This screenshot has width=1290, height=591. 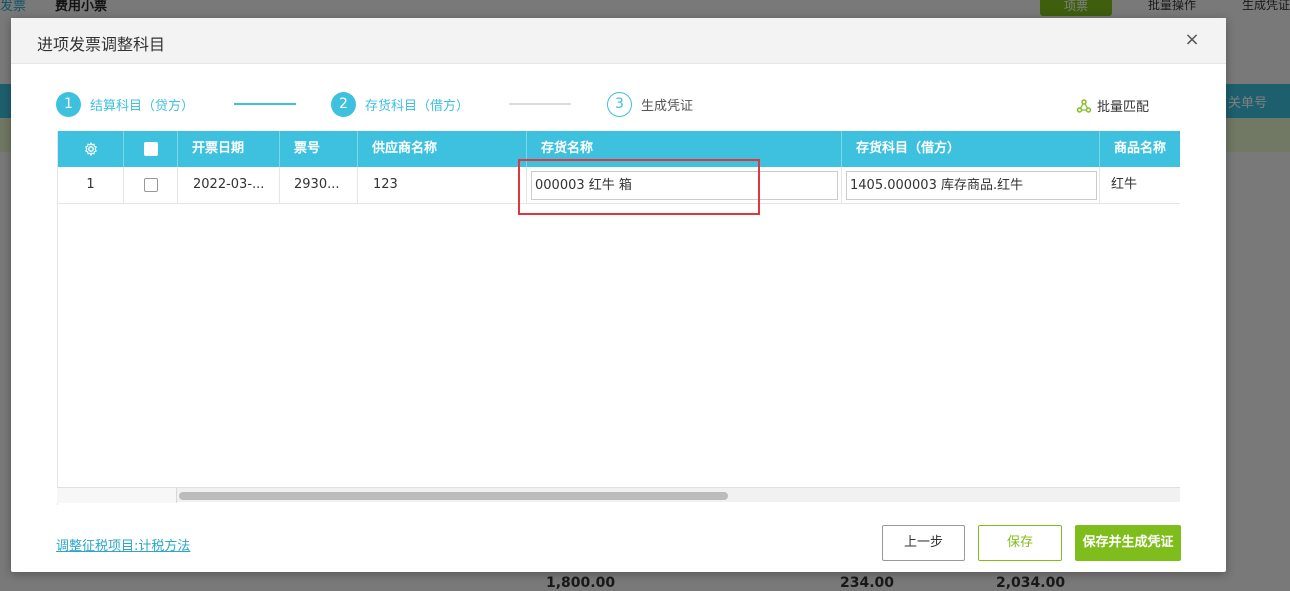 What do you see at coordinates (667, 106) in the screenshot?
I see `step-3-label: 生成凭证` at bounding box center [667, 106].